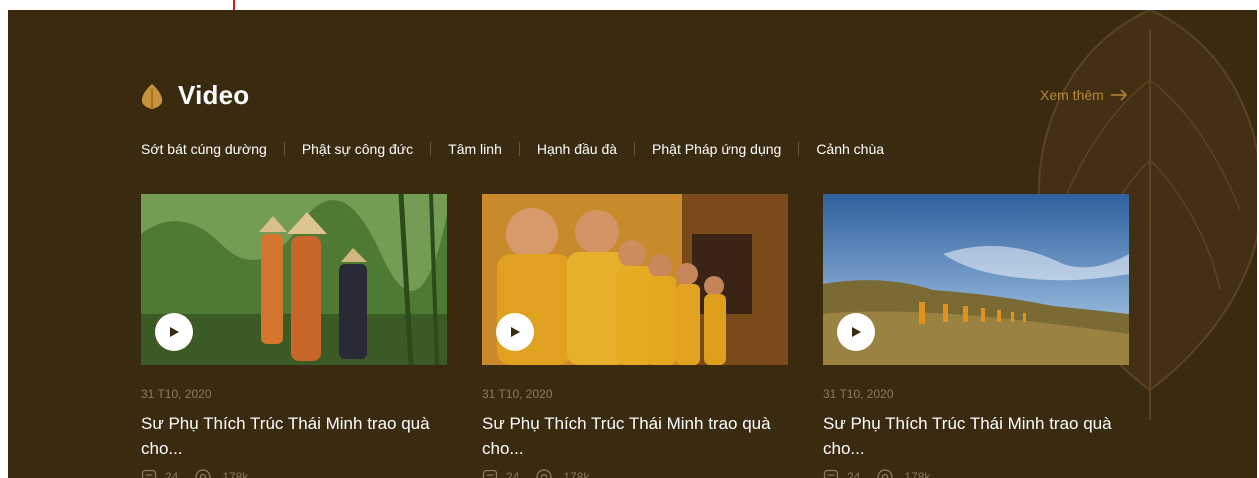  What do you see at coordinates (152, 96) in the screenshot?
I see `bodhi-leaf-icon` at bounding box center [152, 96].